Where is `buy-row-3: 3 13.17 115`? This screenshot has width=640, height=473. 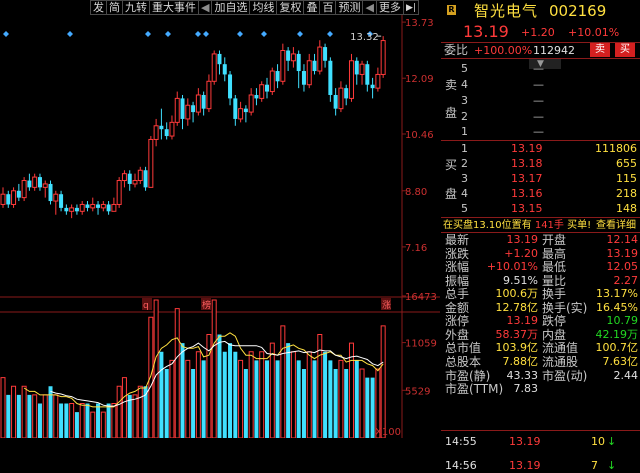 buy-row-3: 3 13.17 115 is located at coordinates (540, 178).